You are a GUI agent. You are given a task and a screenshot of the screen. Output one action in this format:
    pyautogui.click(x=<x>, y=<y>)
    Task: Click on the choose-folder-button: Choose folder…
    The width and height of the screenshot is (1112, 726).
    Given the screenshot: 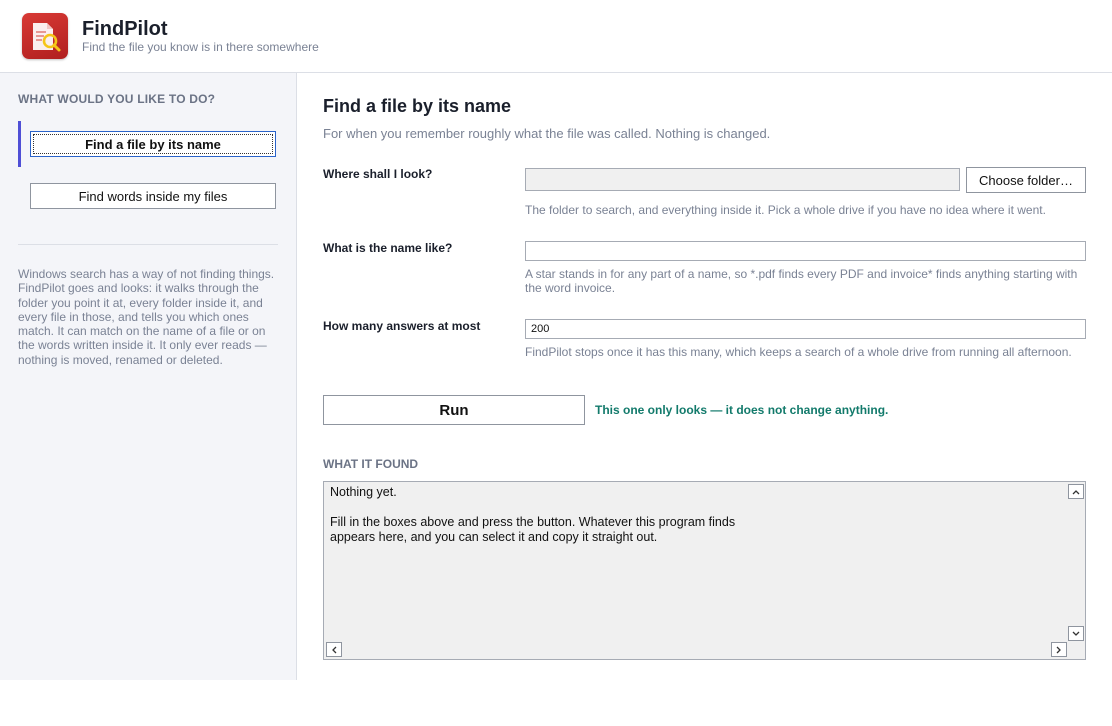 What is the action you would take?
    pyautogui.click(x=1026, y=180)
    